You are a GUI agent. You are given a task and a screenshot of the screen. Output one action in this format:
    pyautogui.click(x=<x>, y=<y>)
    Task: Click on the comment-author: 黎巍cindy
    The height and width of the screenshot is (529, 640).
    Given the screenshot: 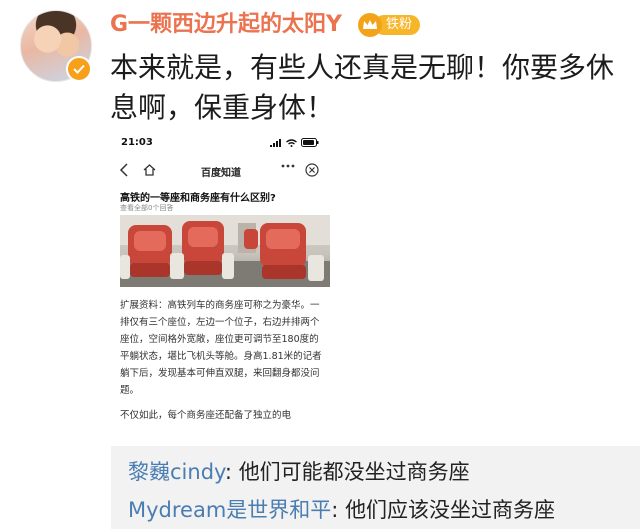 What is the action you would take?
    pyautogui.click(x=176, y=472)
    